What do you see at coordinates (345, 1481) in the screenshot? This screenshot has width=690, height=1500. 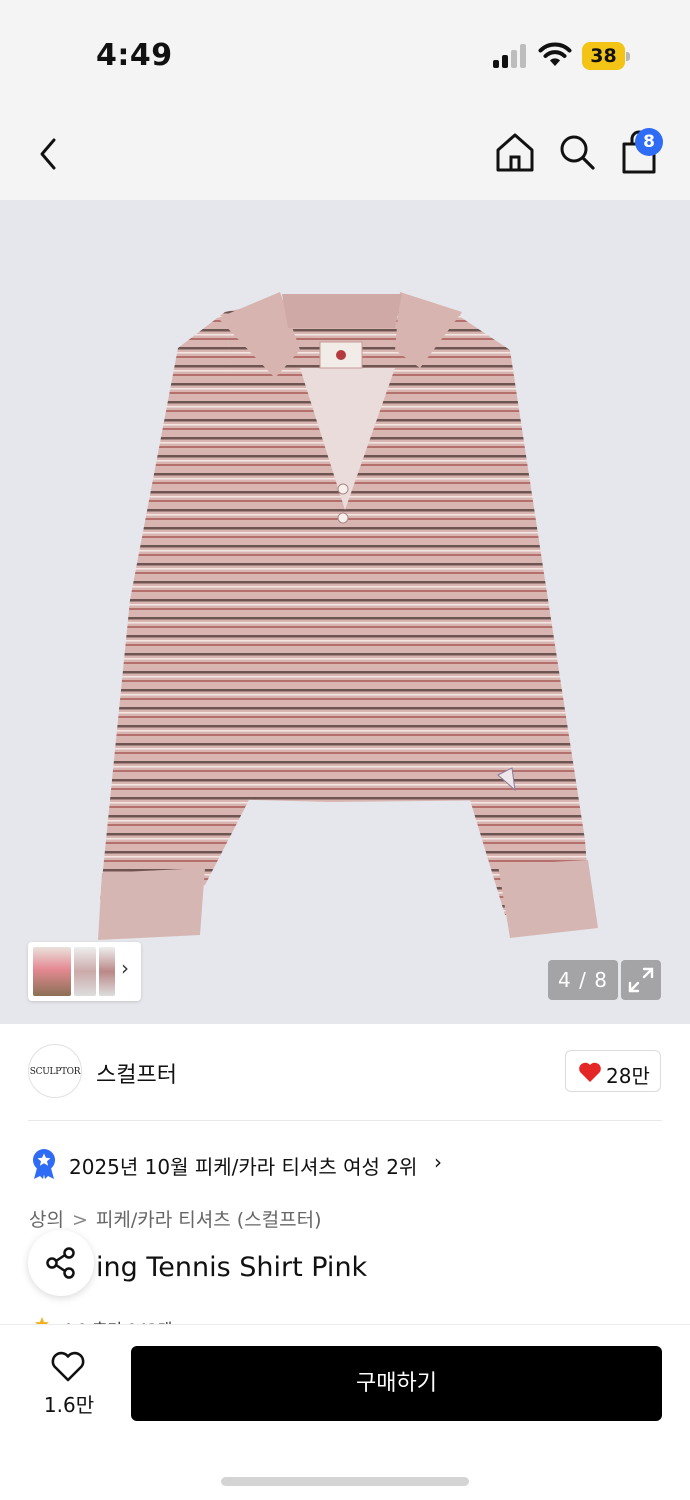 I see `home-indicator` at bounding box center [345, 1481].